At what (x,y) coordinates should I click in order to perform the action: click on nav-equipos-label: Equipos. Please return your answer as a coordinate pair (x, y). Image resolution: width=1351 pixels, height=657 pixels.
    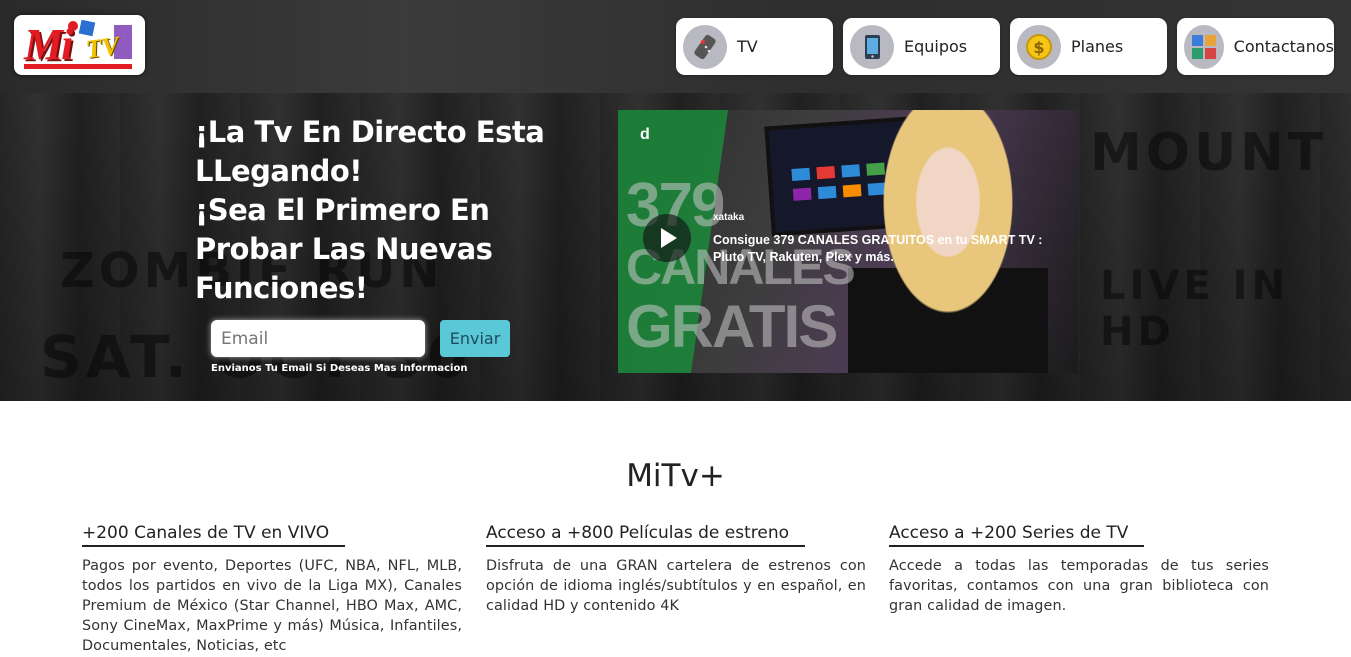
    Looking at the image, I should click on (936, 46).